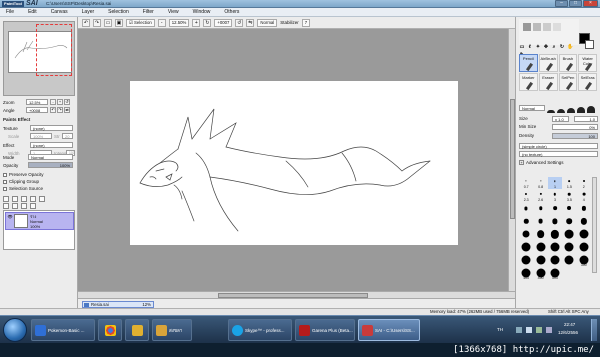 The image size is (600, 357). I want to click on mask-icon, so click(24, 206).